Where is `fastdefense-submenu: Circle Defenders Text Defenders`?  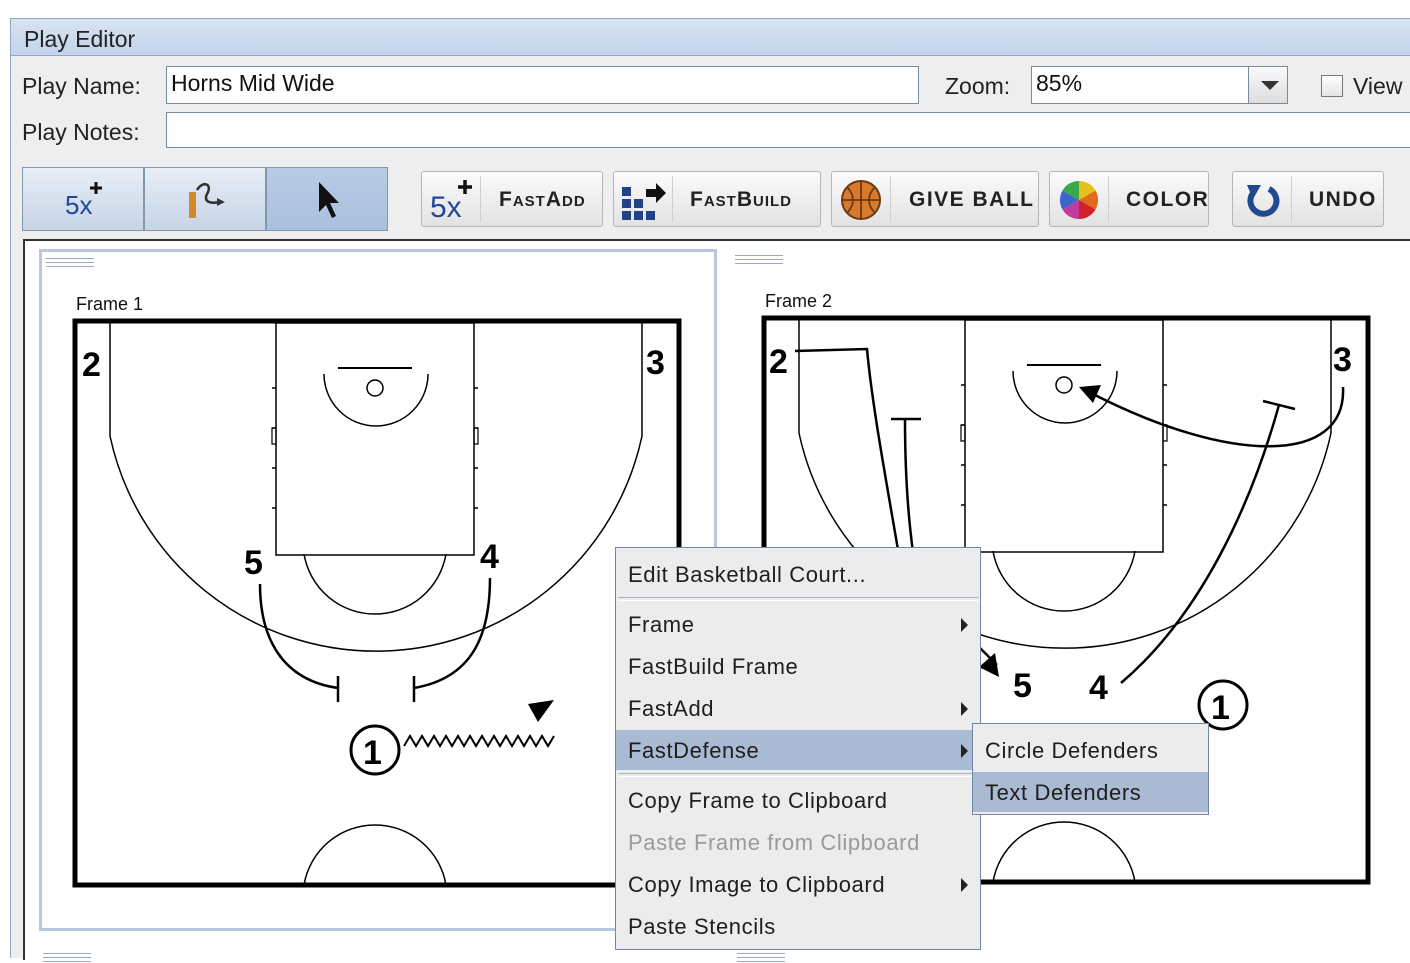
fastdefense-submenu: Circle Defenders Text Defenders is located at coordinates (1090, 769).